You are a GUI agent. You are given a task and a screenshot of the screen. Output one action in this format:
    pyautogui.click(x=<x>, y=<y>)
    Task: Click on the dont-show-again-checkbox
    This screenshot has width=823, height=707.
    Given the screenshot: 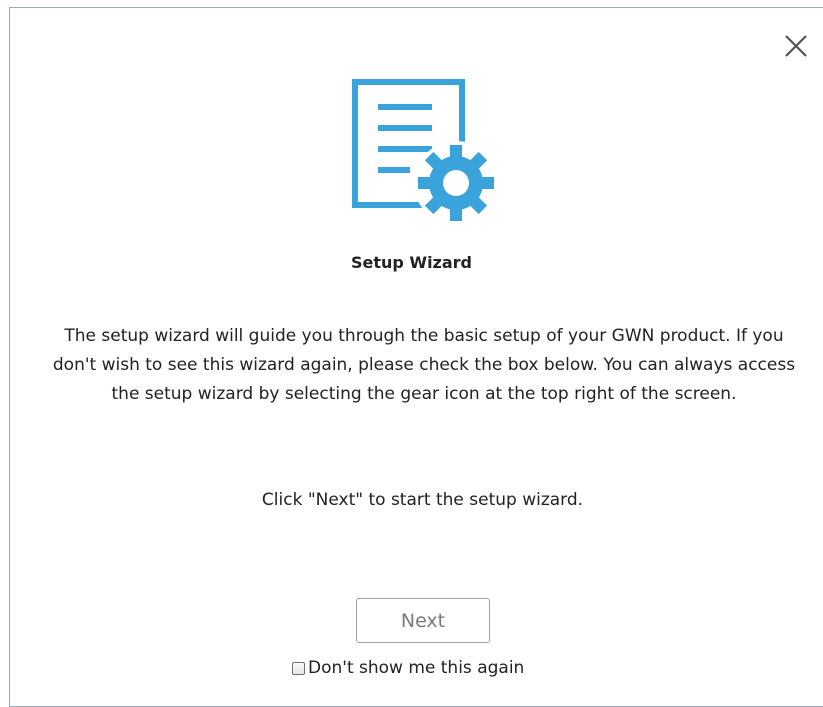 What is the action you would take?
    pyautogui.click(x=298, y=668)
    